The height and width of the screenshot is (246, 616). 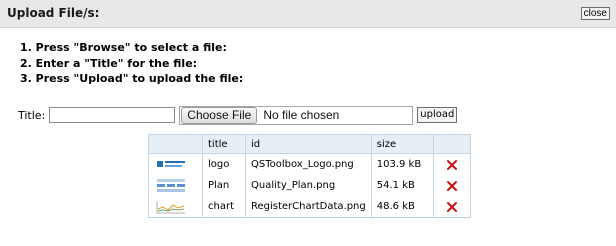 What do you see at coordinates (132, 78) in the screenshot?
I see `instruction-step: 3. Press "Upload" to upload the file:` at bounding box center [132, 78].